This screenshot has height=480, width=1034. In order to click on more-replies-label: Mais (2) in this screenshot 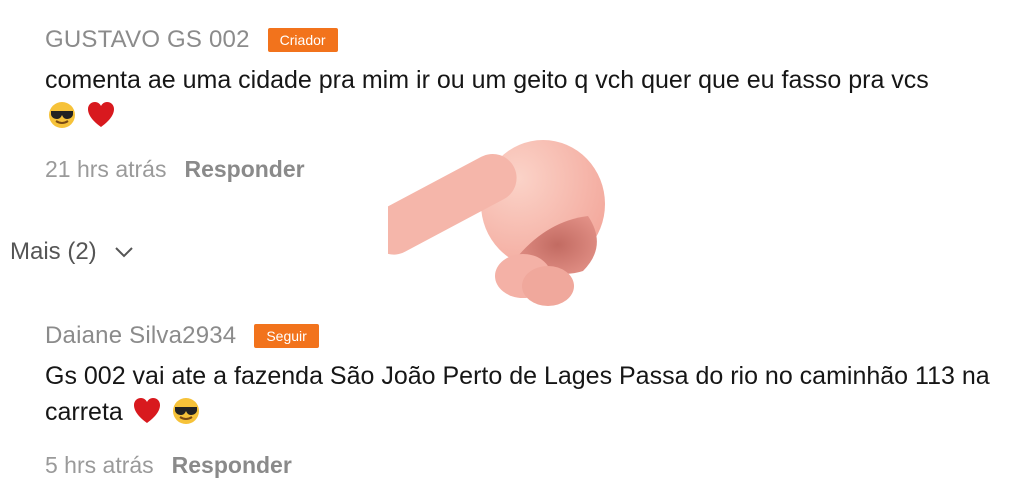, I will do `click(53, 251)`.